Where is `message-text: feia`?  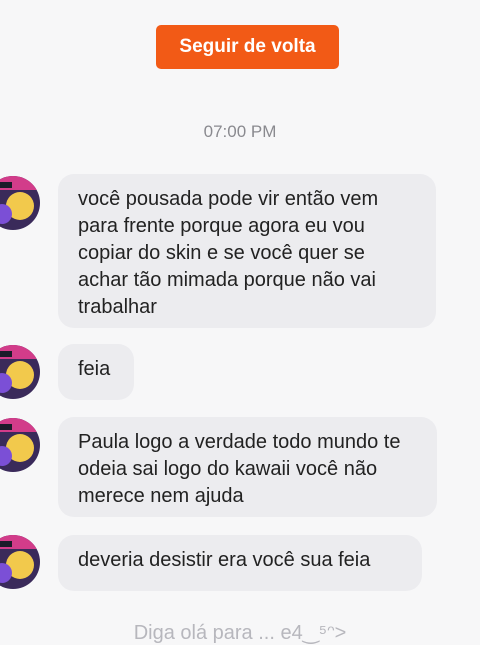 message-text: feia is located at coordinates (94, 369).